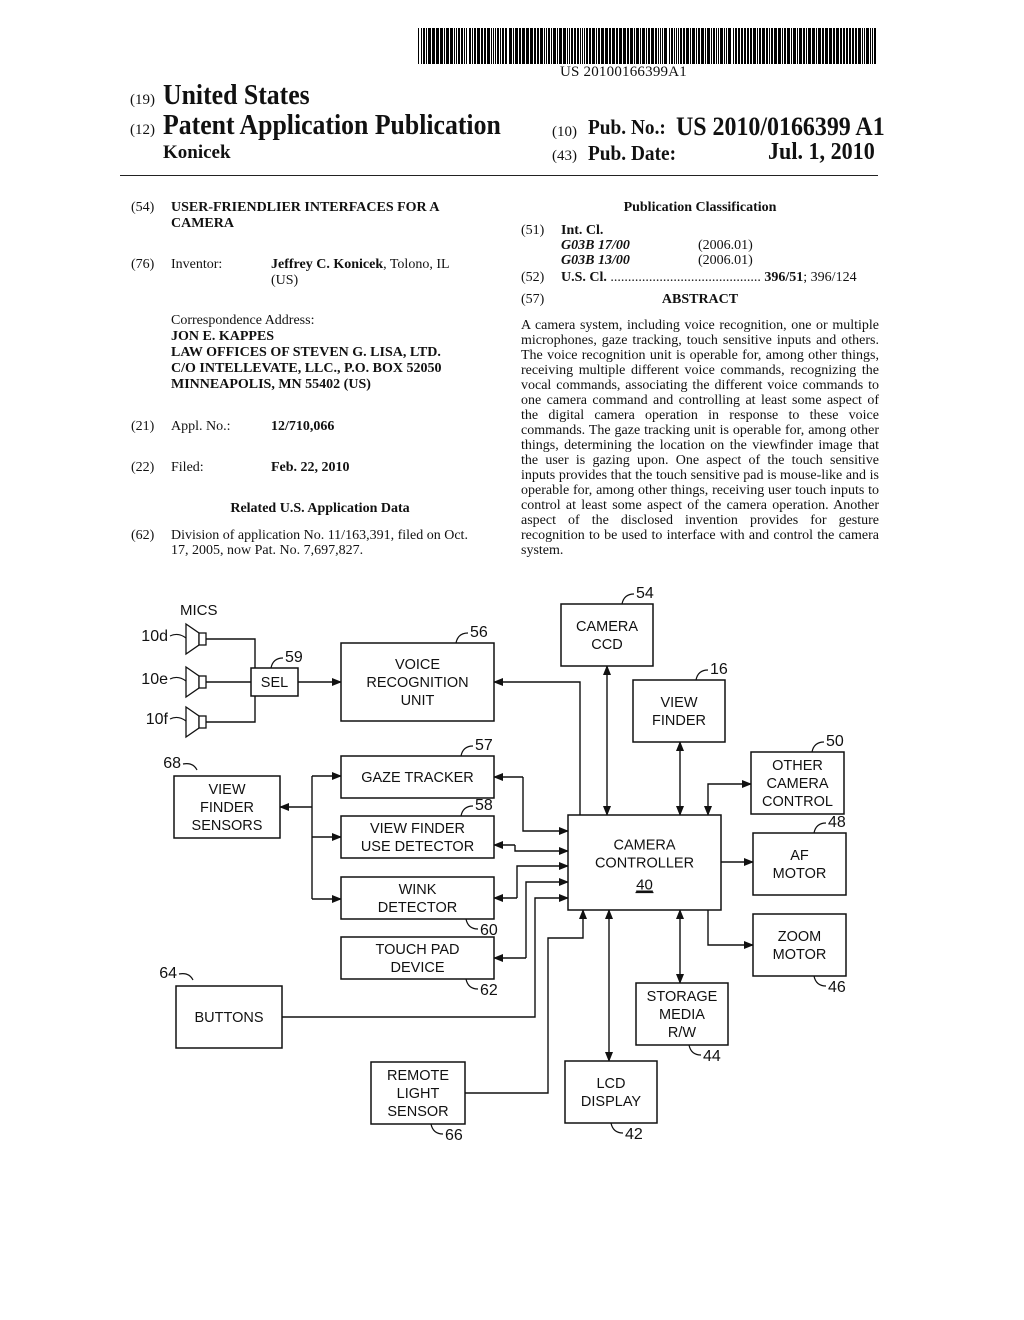  I want to click on ref-number: 68, so click(172, 763).